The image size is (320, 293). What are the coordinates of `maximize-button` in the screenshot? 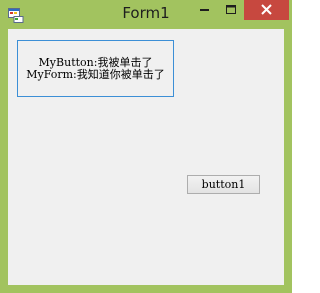 It's located at (230, 10).